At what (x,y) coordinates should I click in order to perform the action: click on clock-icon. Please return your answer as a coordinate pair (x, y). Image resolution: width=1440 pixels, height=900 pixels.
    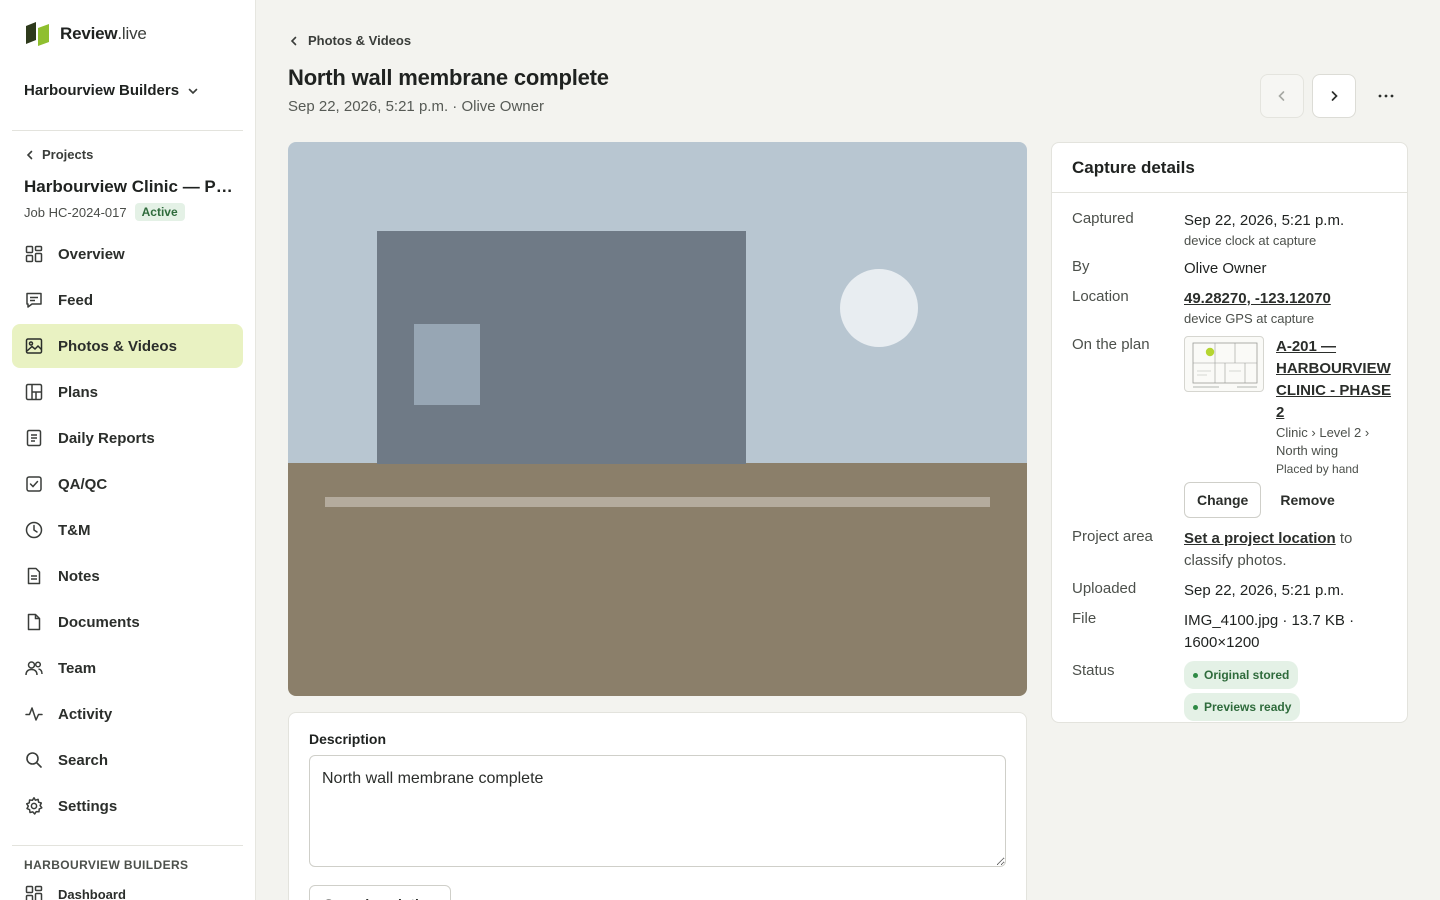
    Looking at the image, I should click on (34, 530).